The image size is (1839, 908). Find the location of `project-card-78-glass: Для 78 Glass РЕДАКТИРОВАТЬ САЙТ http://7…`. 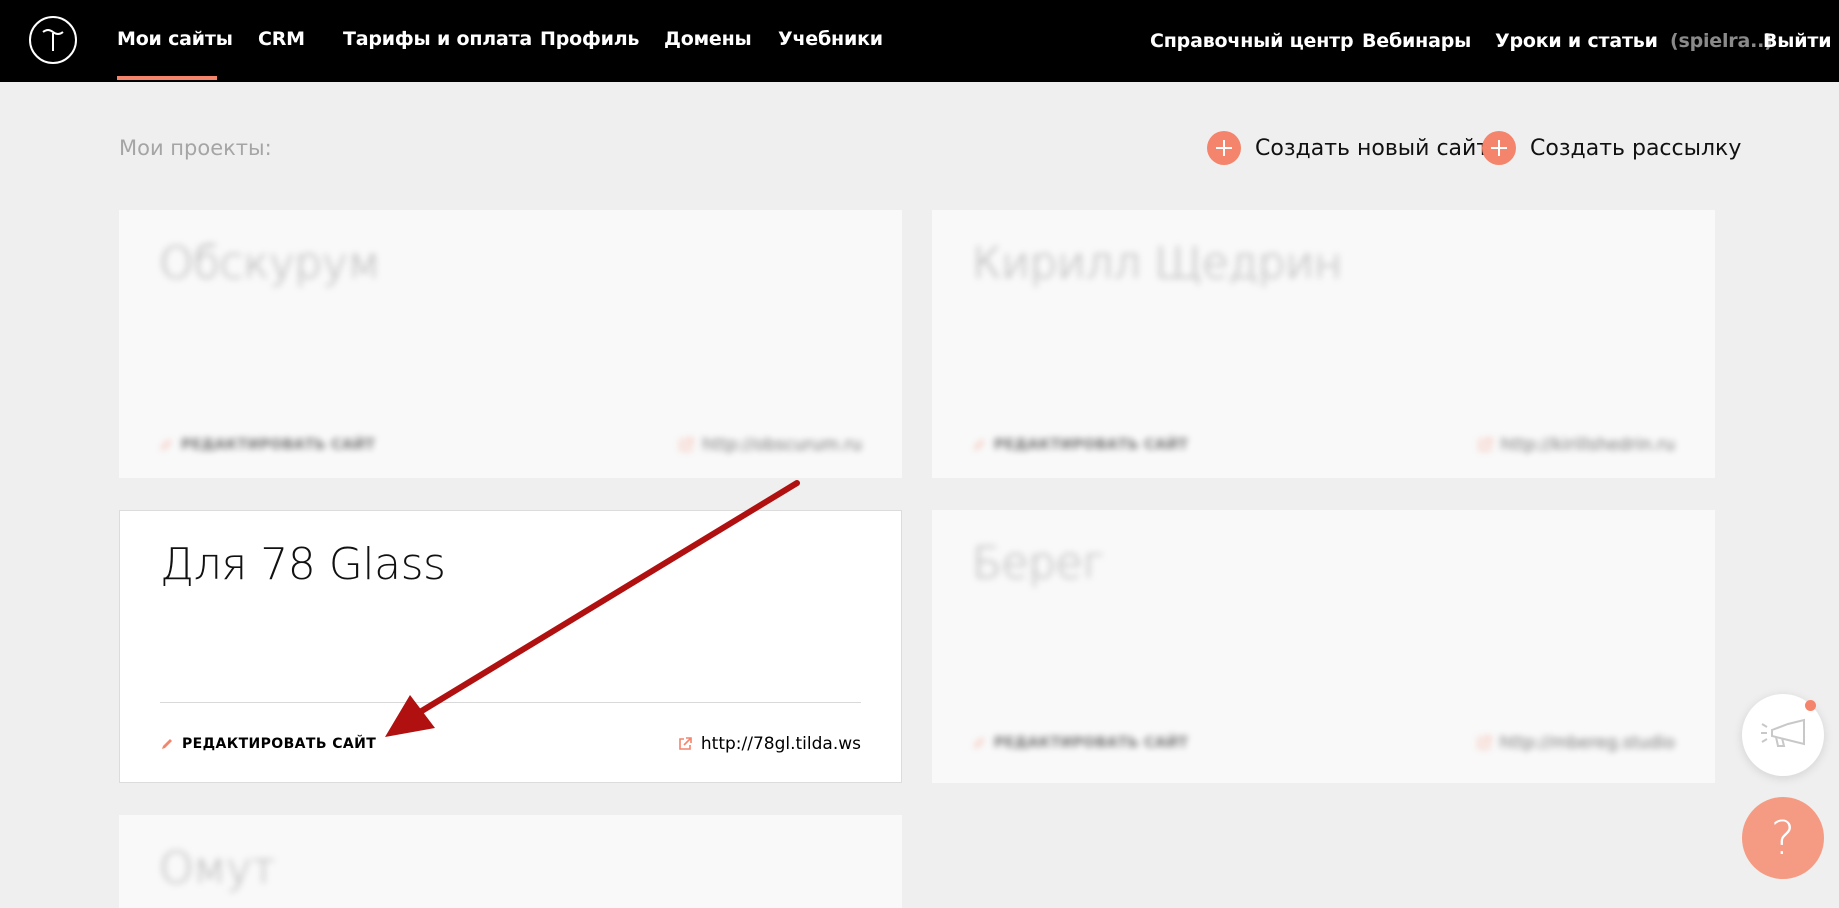

project-card-78-glass: Для 78 Glass РЕДАКТИРОВАТЬ САЙТ http://7… is located at coordinates (510, 646).